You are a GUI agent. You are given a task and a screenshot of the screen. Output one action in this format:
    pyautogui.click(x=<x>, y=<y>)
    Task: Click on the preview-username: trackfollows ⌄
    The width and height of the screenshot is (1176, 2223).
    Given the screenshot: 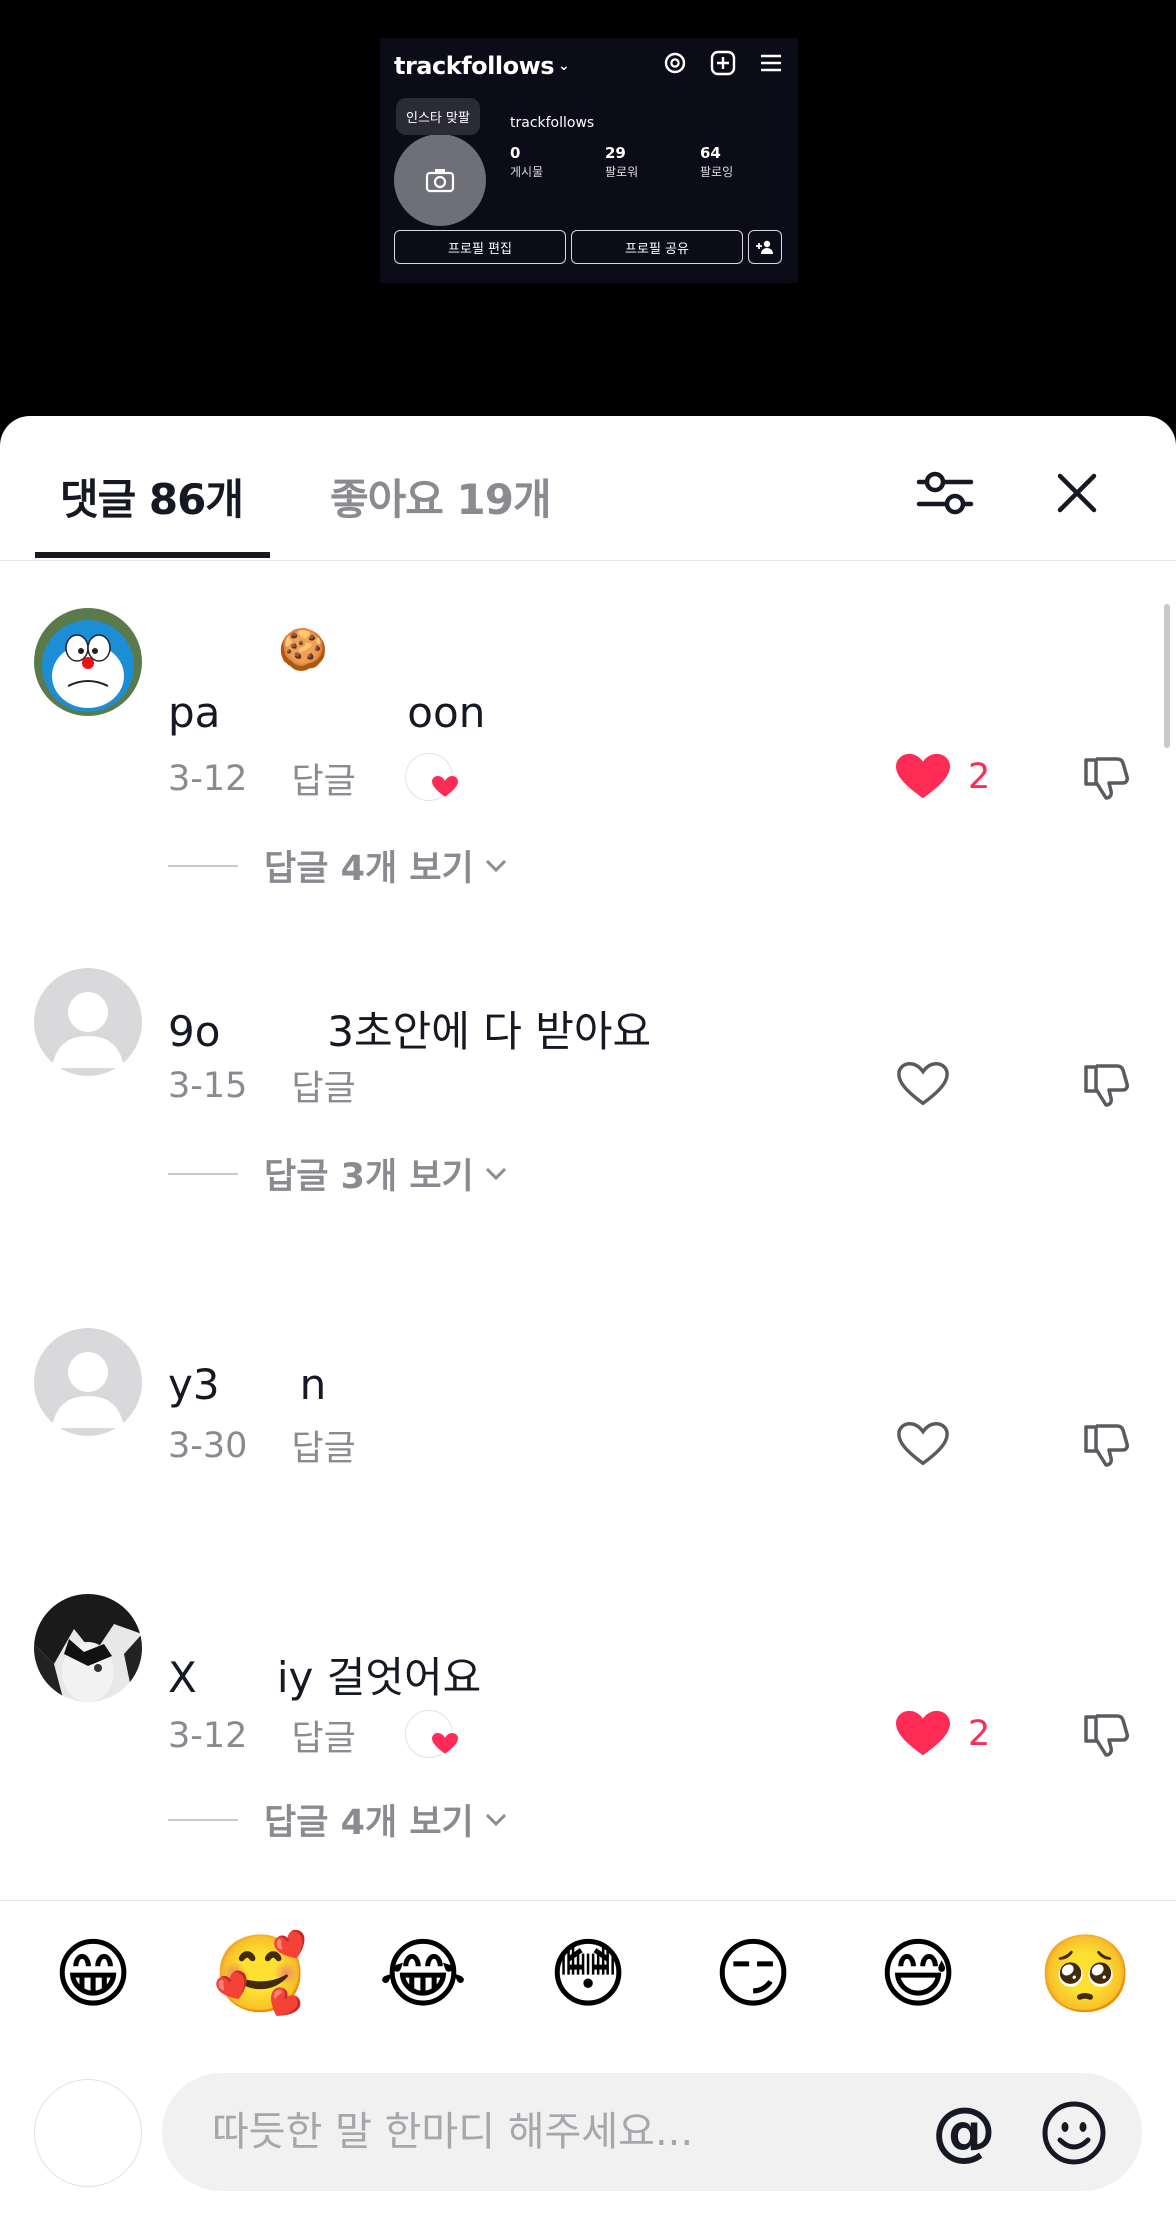 What is the action you would take?
    pyautogui.click(x=482, y=66)
    